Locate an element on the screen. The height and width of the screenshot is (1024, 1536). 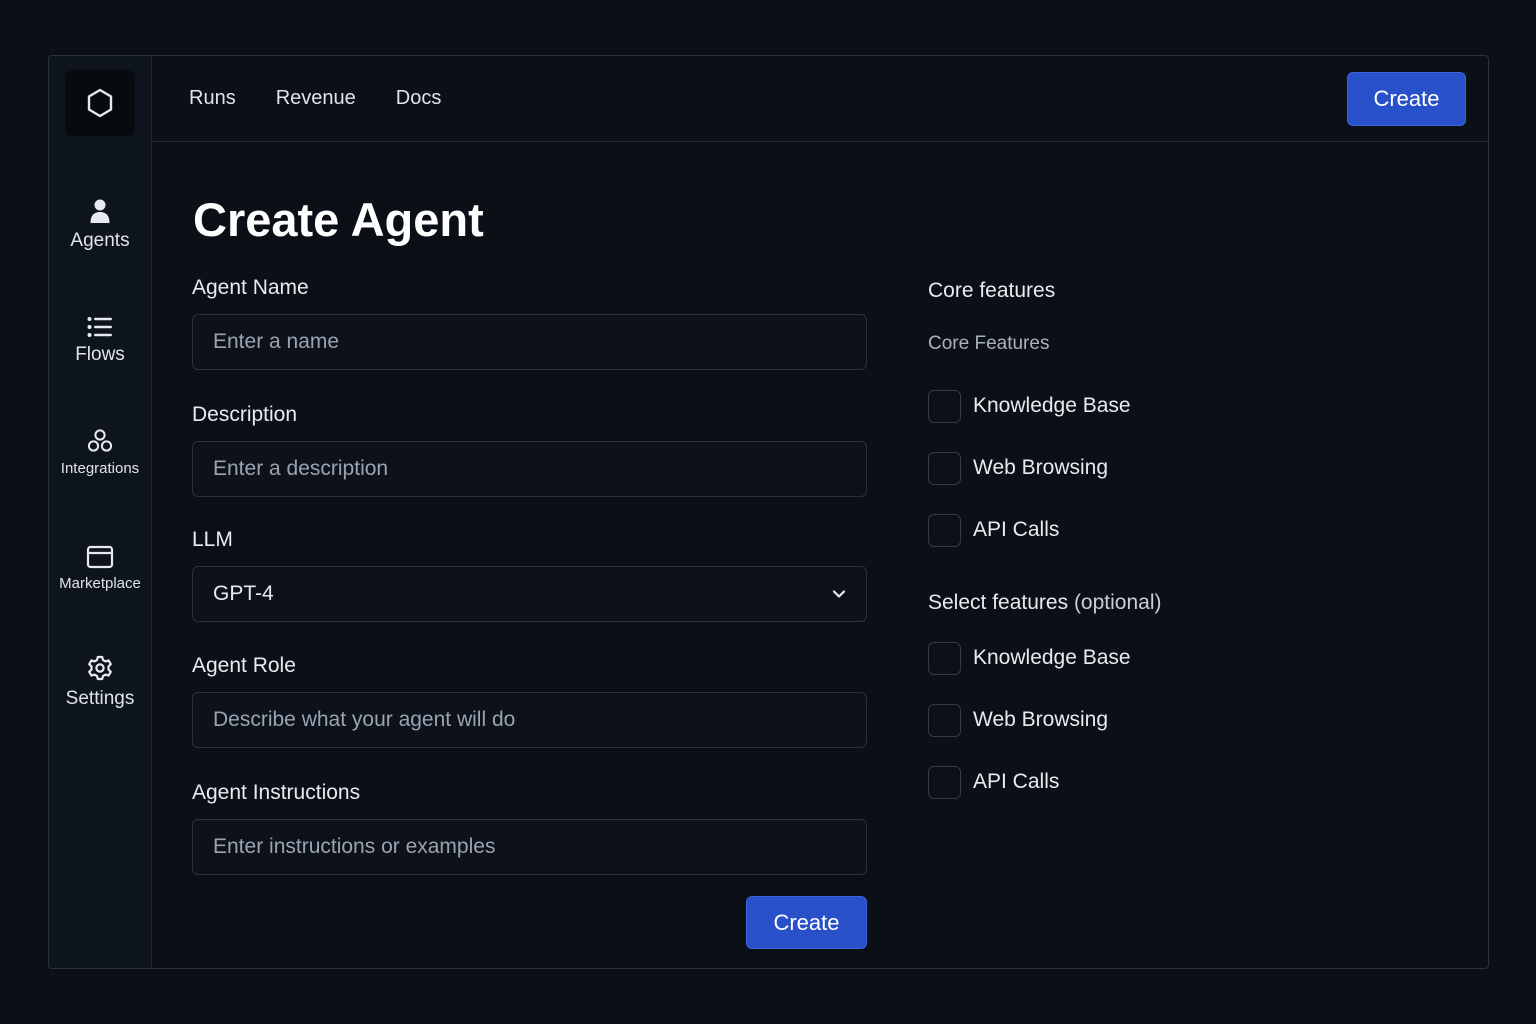
sidebar-item-label: Marketplace is located at coordinates (100, 583).